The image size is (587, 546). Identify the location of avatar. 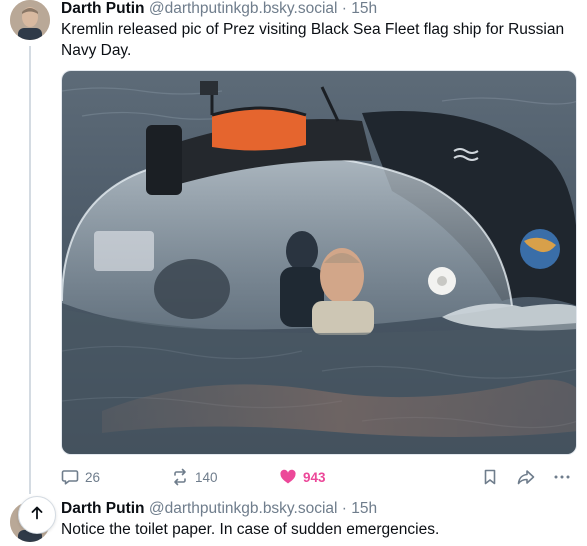
(30, 20).